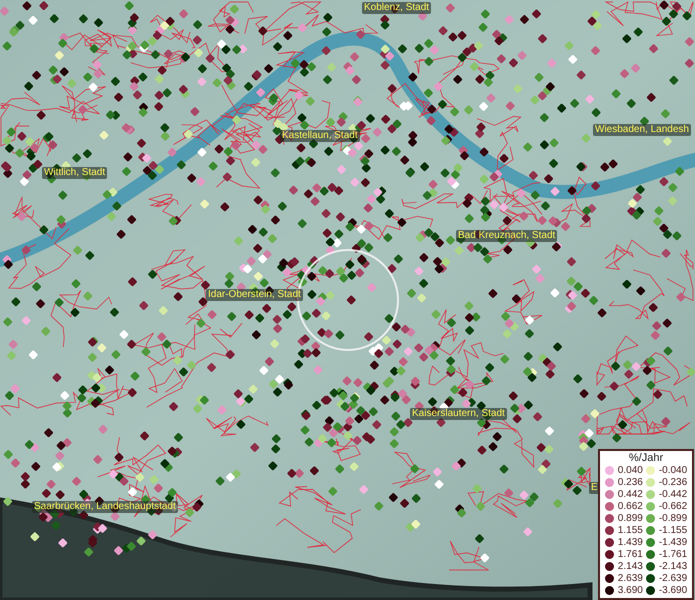 The image size is (695, 600). What do you see at coordinates (630, 494) in the screenshot?
I see `legend-value: 0.442` at bounding box center [630, 494].